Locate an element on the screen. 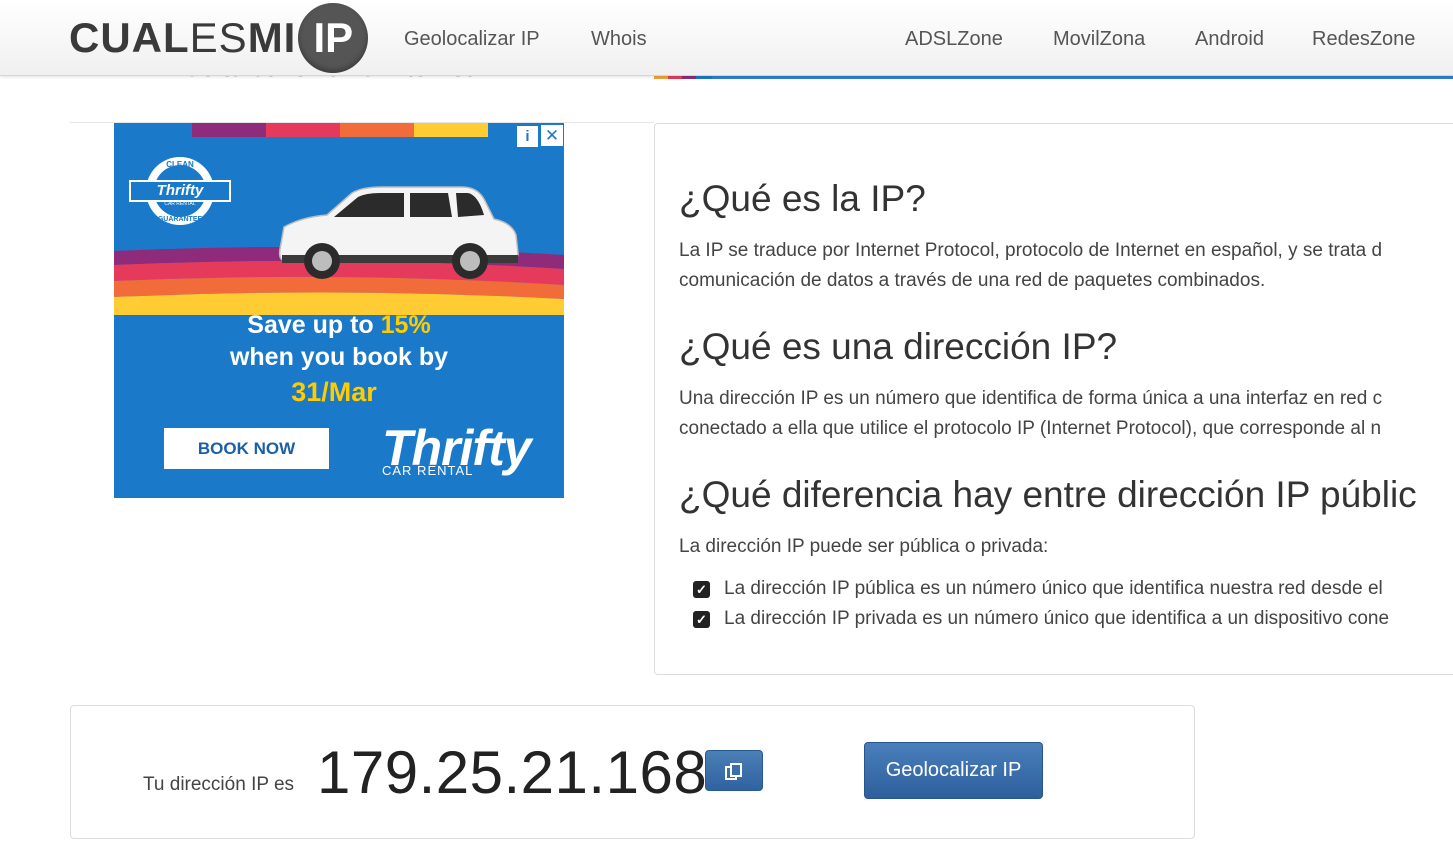 This screenshot has height=847, width=1453. badge-bottom-text: GUARANTEE is located at coordinates (180, 219).